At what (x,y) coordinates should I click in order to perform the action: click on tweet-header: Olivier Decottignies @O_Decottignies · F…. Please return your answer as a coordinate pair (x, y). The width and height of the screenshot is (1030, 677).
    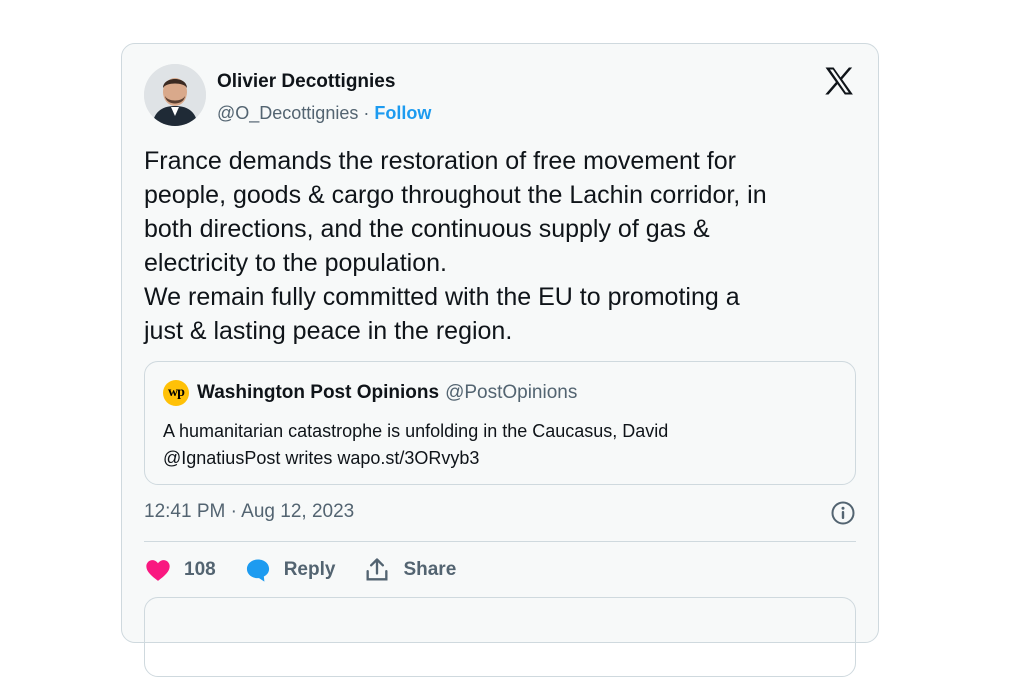
    Looking at the image, I should click on (500, 96).